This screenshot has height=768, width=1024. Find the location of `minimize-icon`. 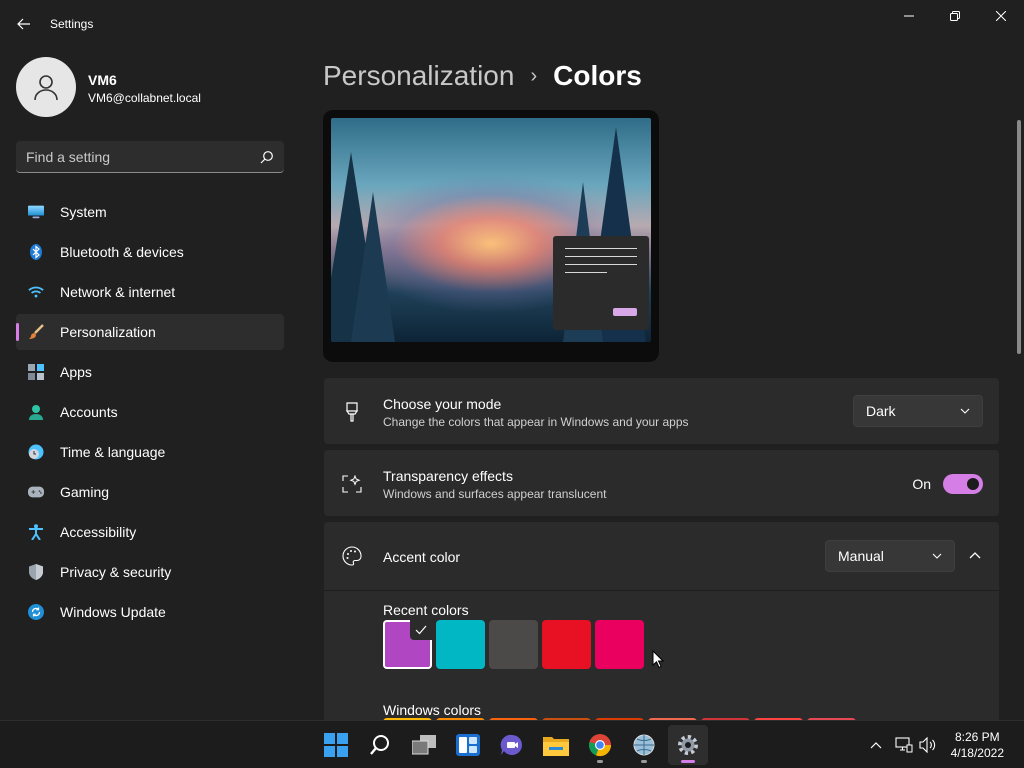

minimize-icon is located at coordinates (909, 16).